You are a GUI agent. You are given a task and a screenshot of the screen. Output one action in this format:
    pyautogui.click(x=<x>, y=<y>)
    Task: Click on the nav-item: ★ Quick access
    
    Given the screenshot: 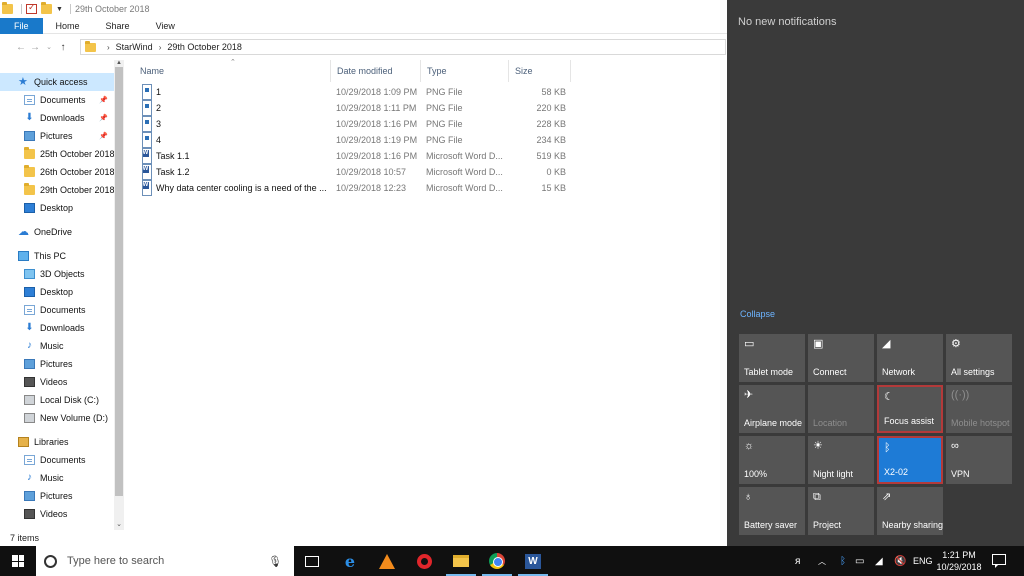 What is the action you would take?
    pyautogui.click(x=57, y=82)
    